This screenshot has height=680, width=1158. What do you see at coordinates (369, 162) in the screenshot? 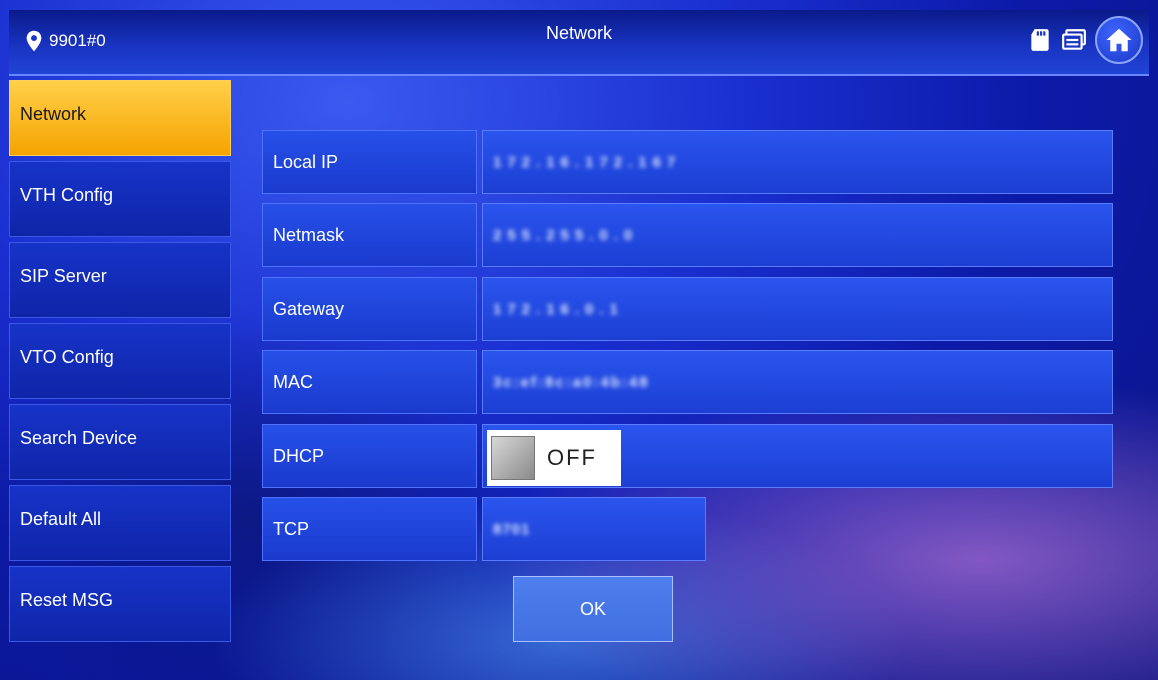
I see `local-ip-label: Local IP` at bounding box center [369, 162].